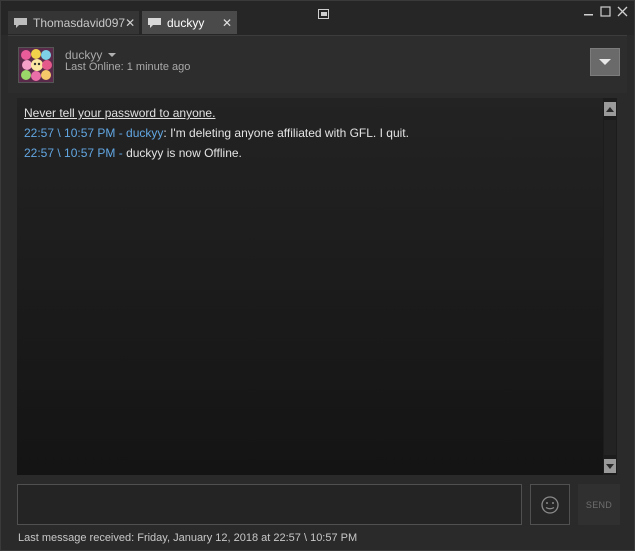  I want to click on tab-label: Thomasdavid097, so click(79, 22).